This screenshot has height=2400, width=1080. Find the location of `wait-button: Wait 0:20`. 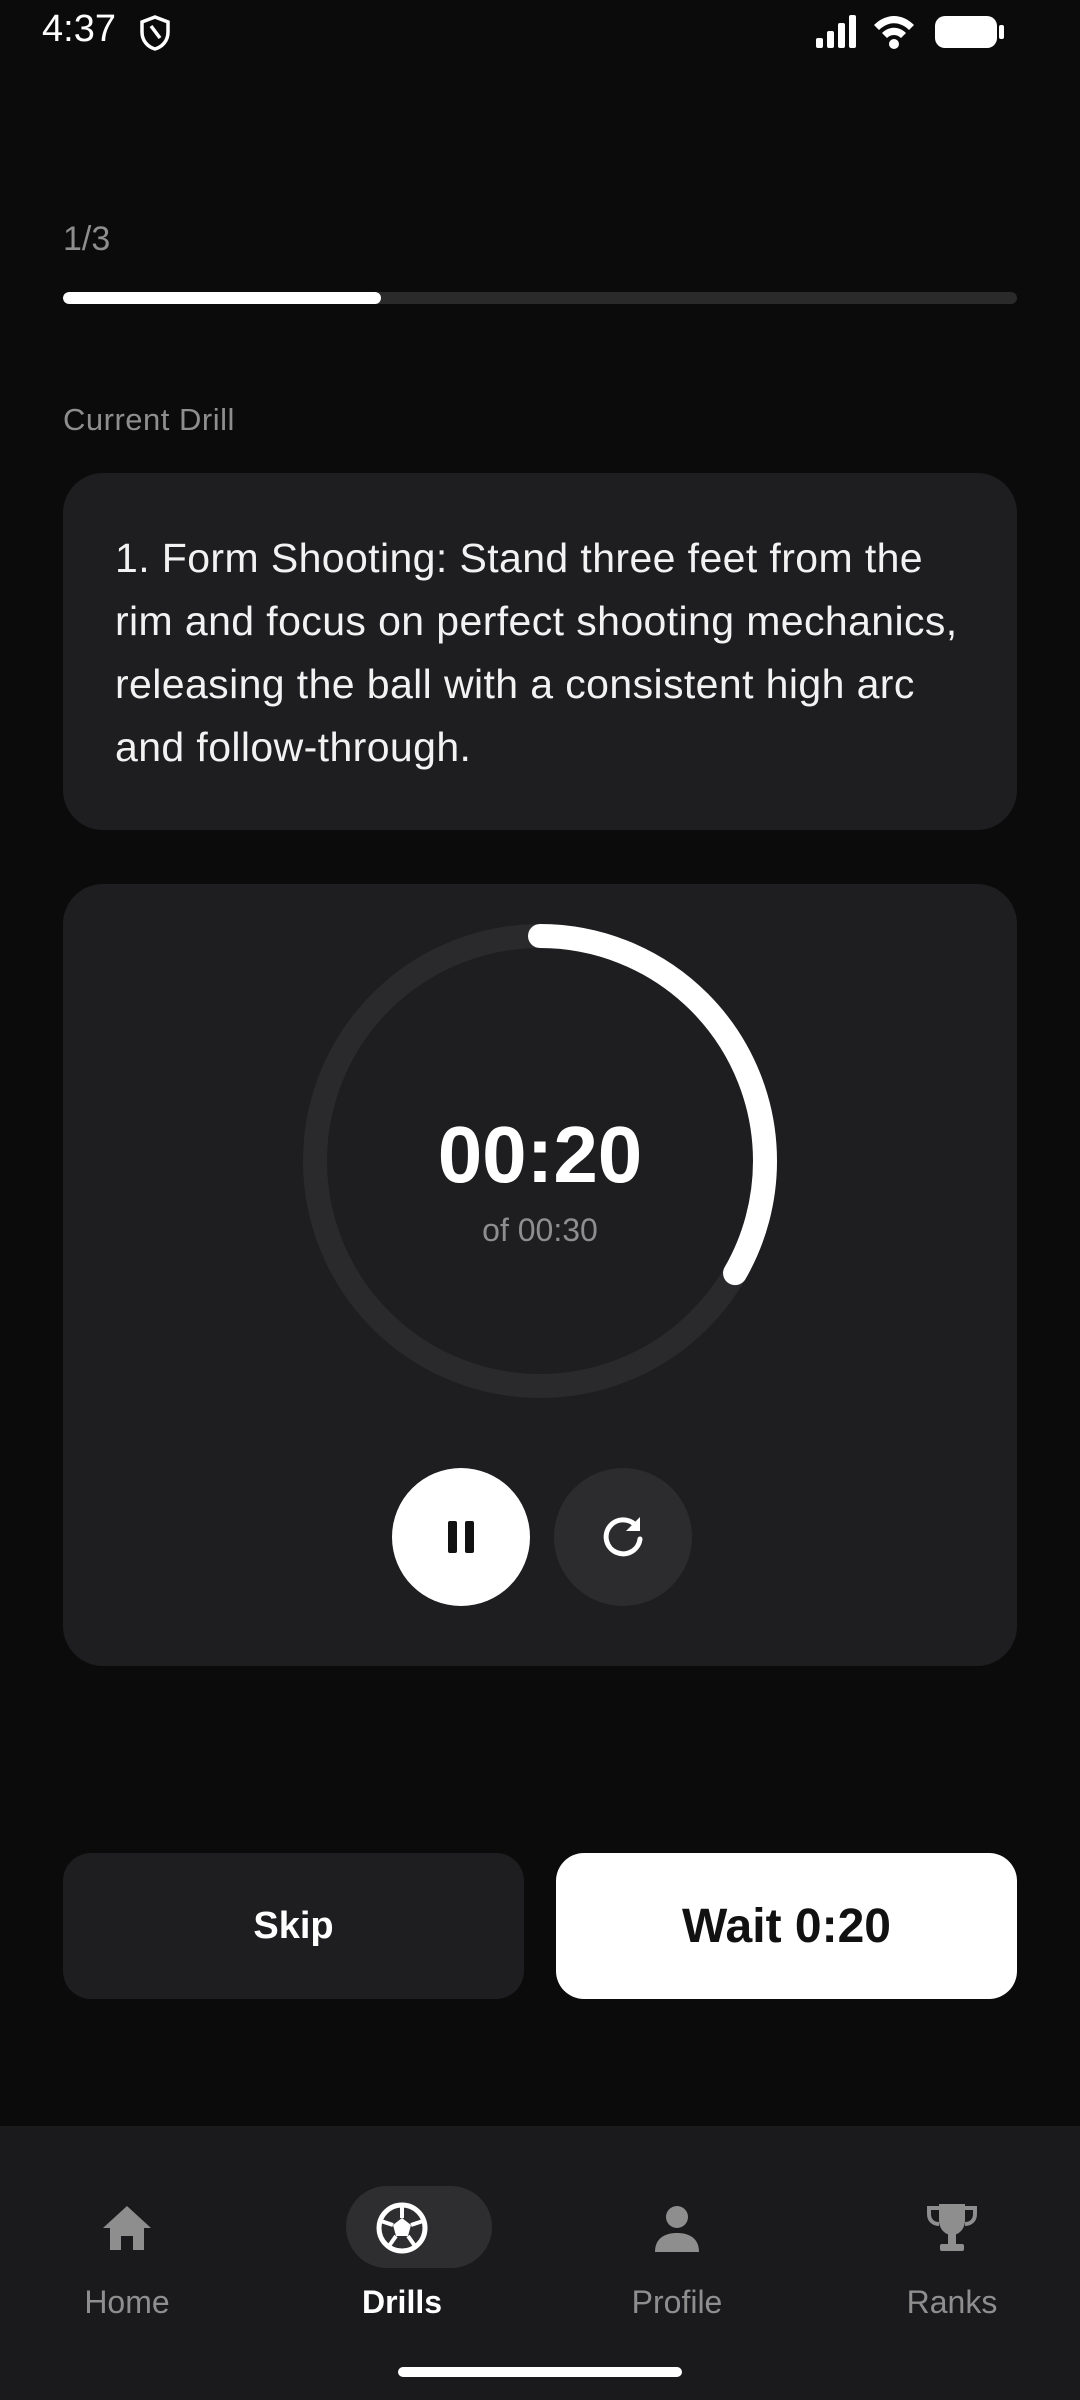

wait-button: Wait 0:20 is located at coordinates (786, 1926).